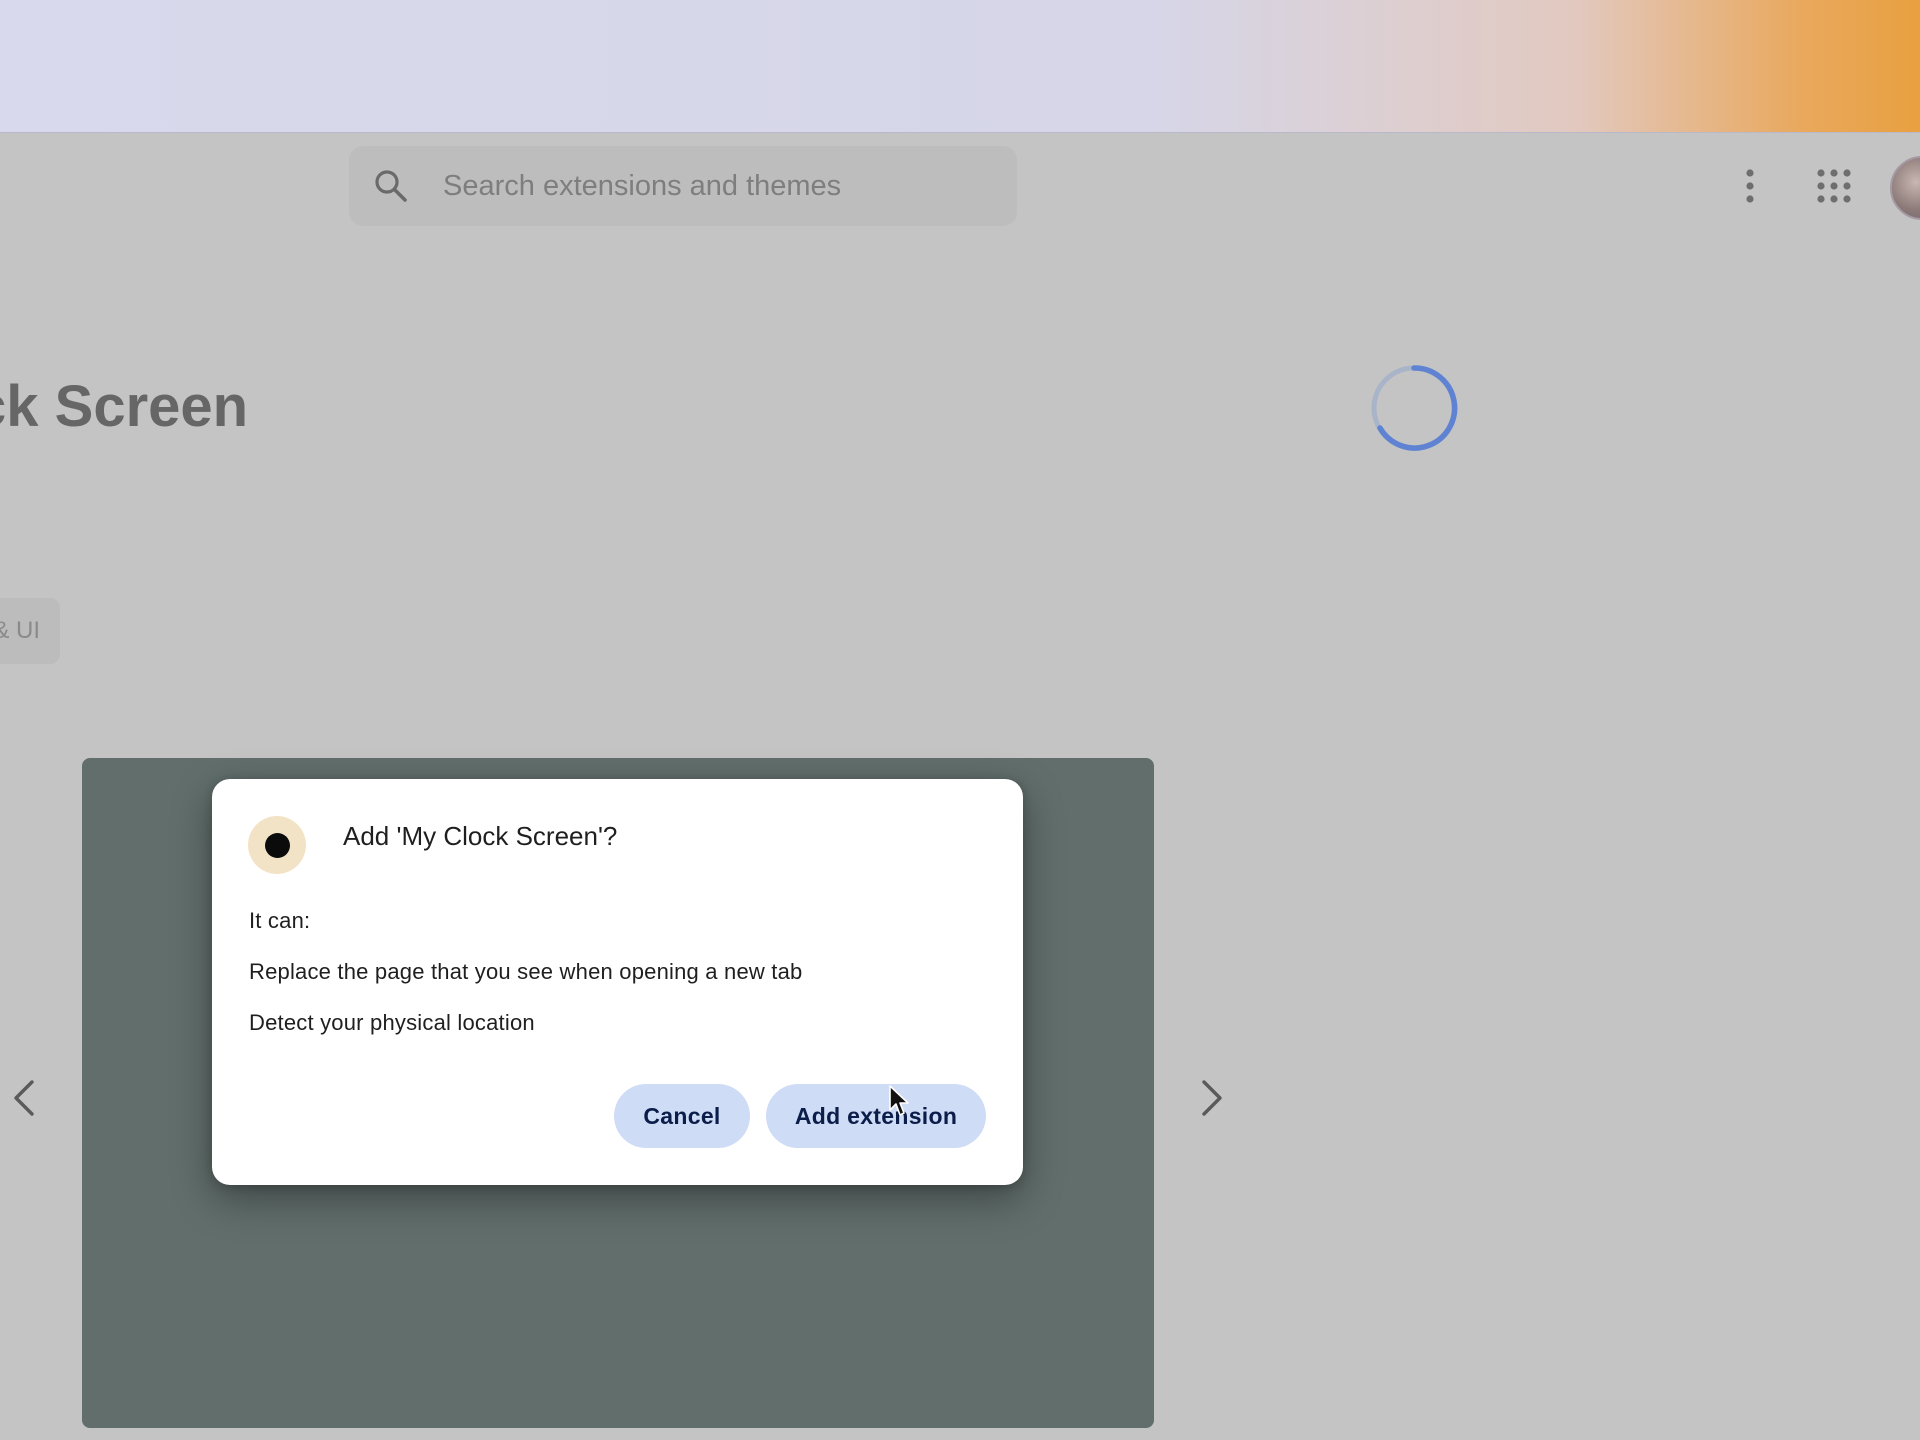  I want to click on category-chip: & UI, so click(30, 631).